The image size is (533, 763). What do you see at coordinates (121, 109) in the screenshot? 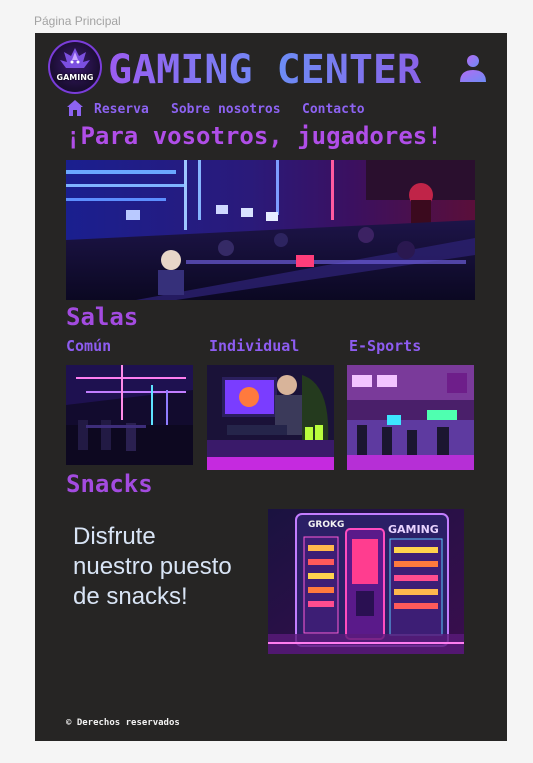
I see `nav-link-reserva: Reserva` at bounding box center [121, 109].